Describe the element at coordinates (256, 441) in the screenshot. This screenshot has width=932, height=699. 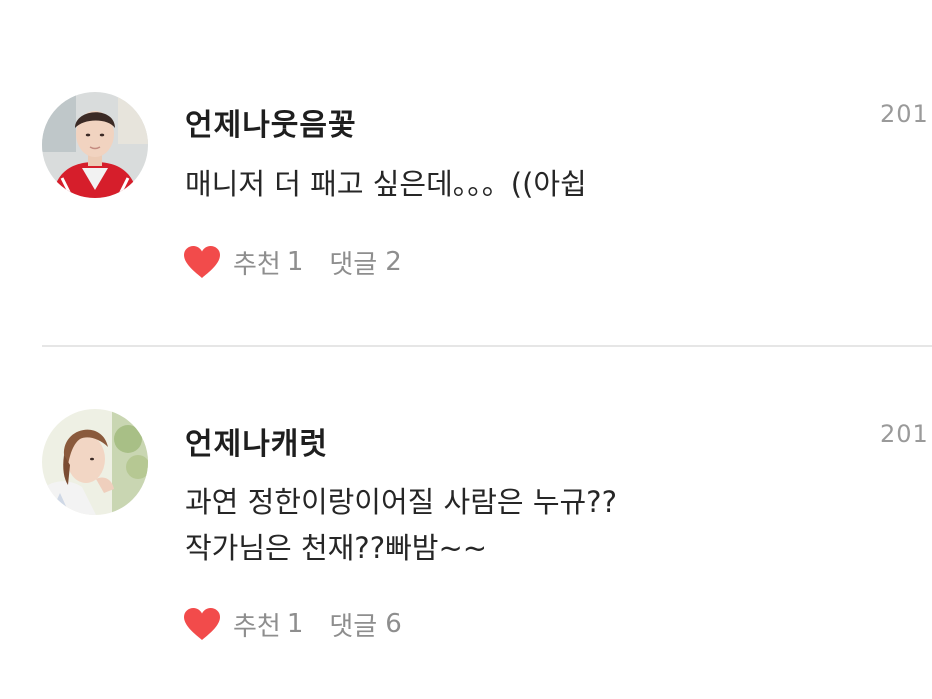
I see `username: 언제나캐럿` at that location.